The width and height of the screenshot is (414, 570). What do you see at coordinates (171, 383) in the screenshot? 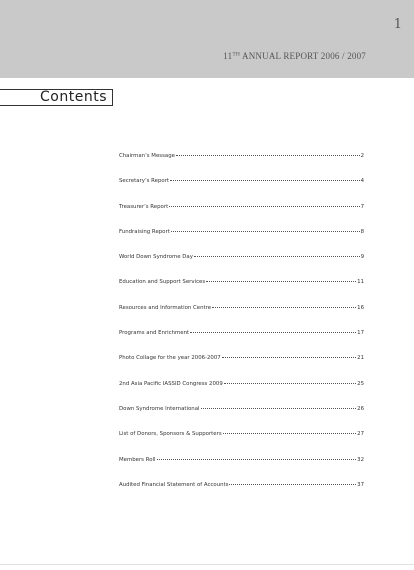
I see `toc-entry-label: 2nd Asia Pacific IASSID Congress 2009` at bounding box center [171, 383].